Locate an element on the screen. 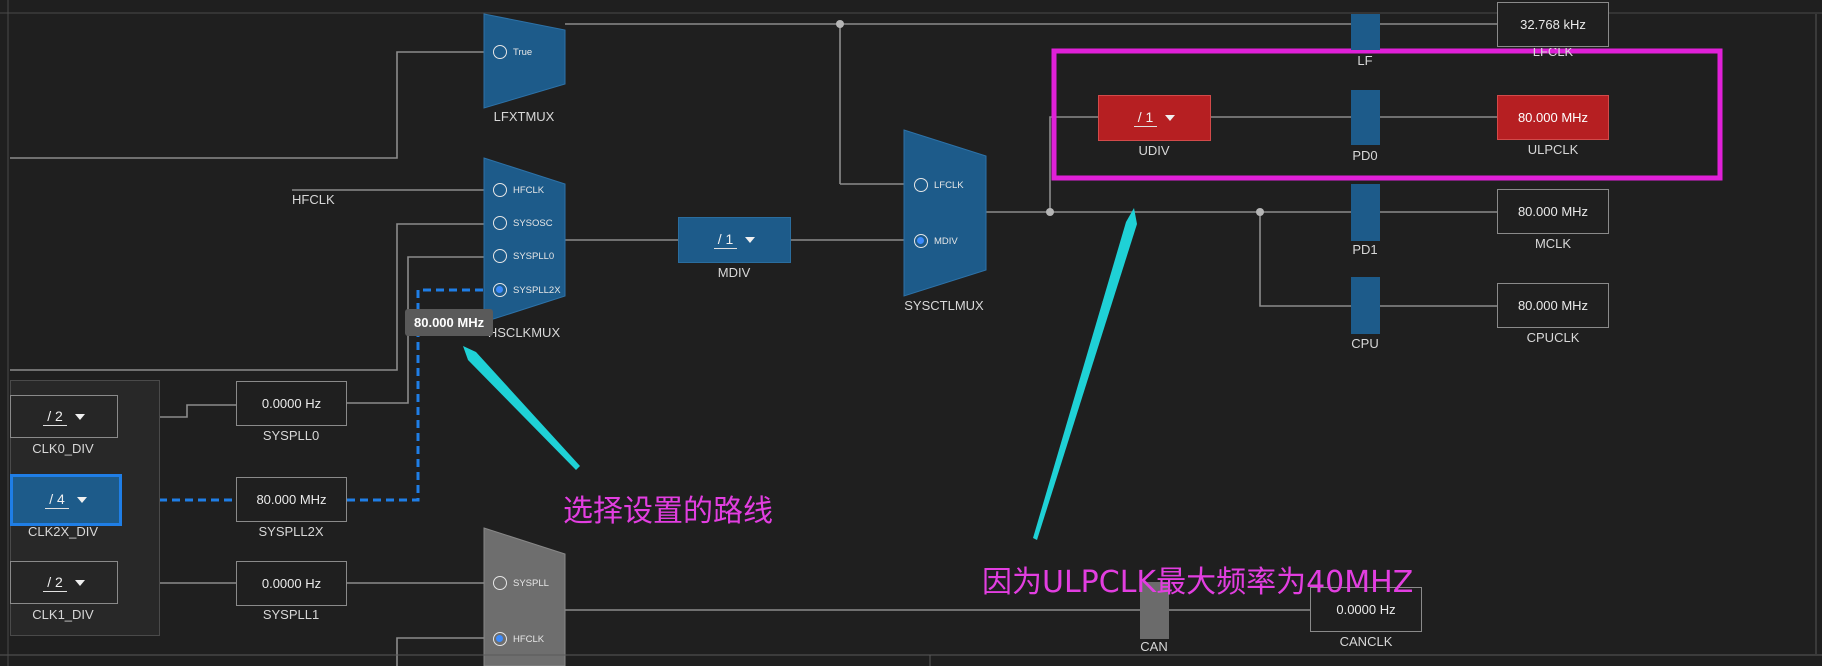 The image size is (1822, 666). pd0-gate-label: PD0 is located at coordinates (1365, 155).